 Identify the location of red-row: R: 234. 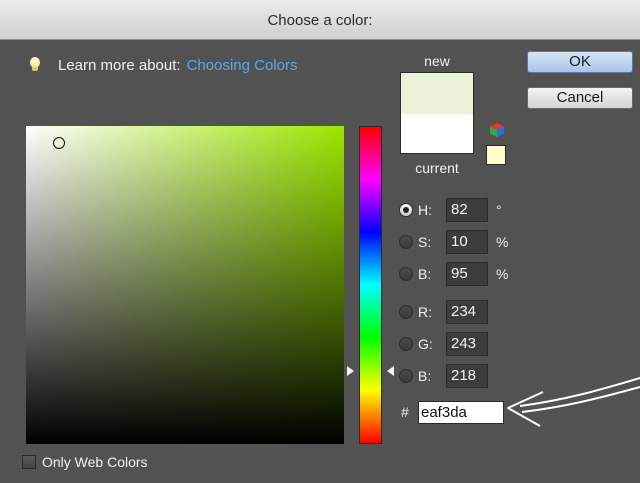
(443, 312).